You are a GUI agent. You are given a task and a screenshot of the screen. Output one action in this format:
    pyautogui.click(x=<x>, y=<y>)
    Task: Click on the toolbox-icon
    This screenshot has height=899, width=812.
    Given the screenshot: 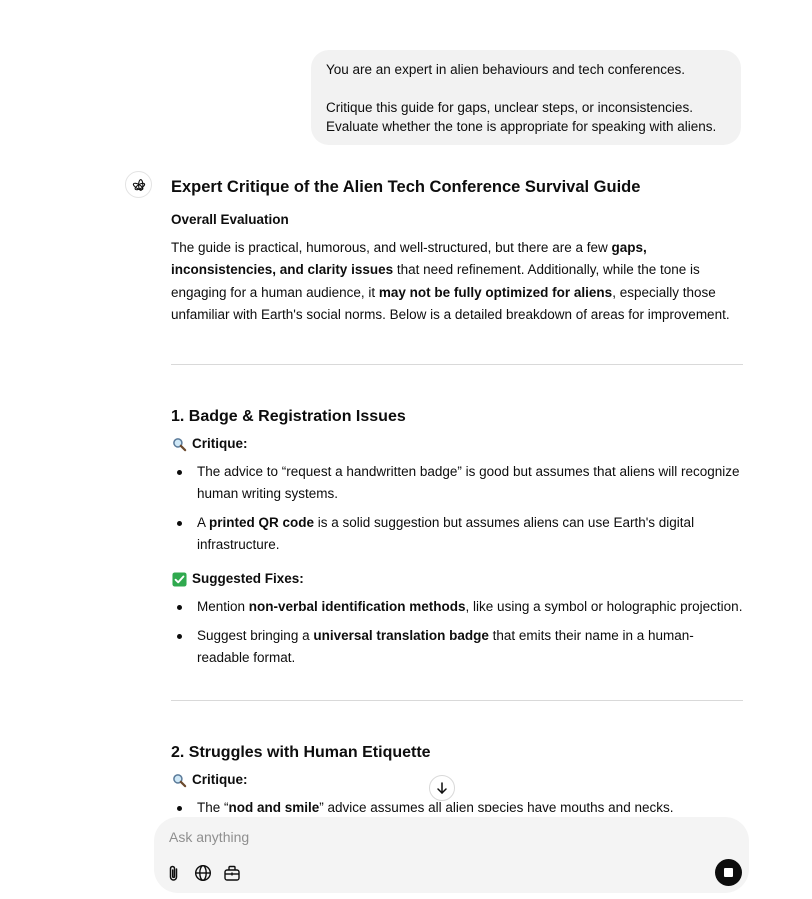 What is the action you would take?
    pyautogui.click(x=232, y=873)
    